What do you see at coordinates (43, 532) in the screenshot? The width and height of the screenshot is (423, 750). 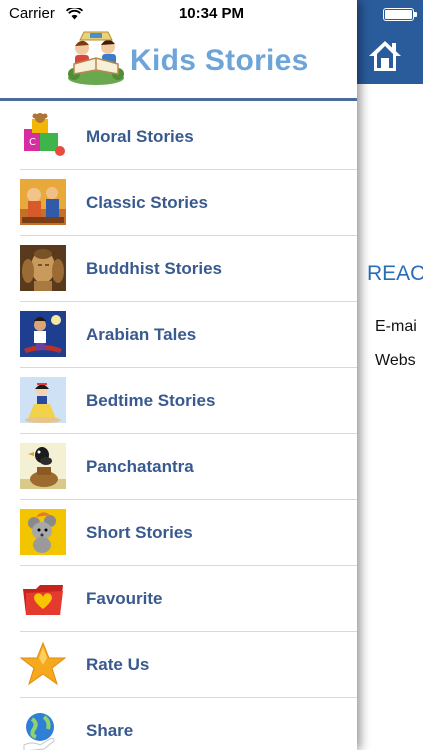 I see `mouse-thumbnail` at bounding box center [43, 532].